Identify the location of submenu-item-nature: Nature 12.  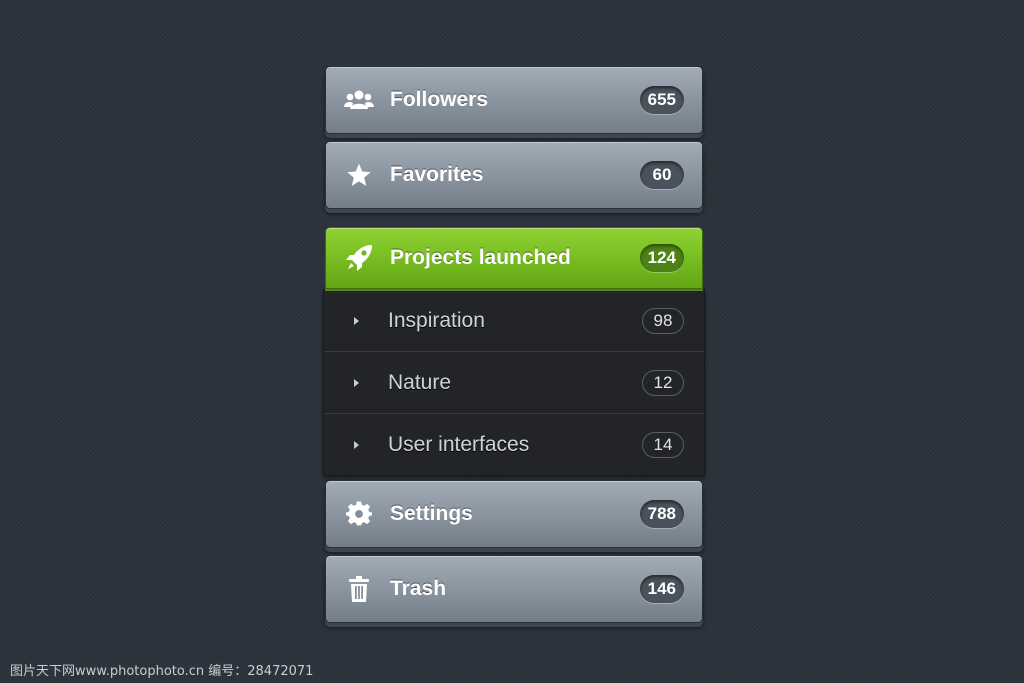
(514, 383).